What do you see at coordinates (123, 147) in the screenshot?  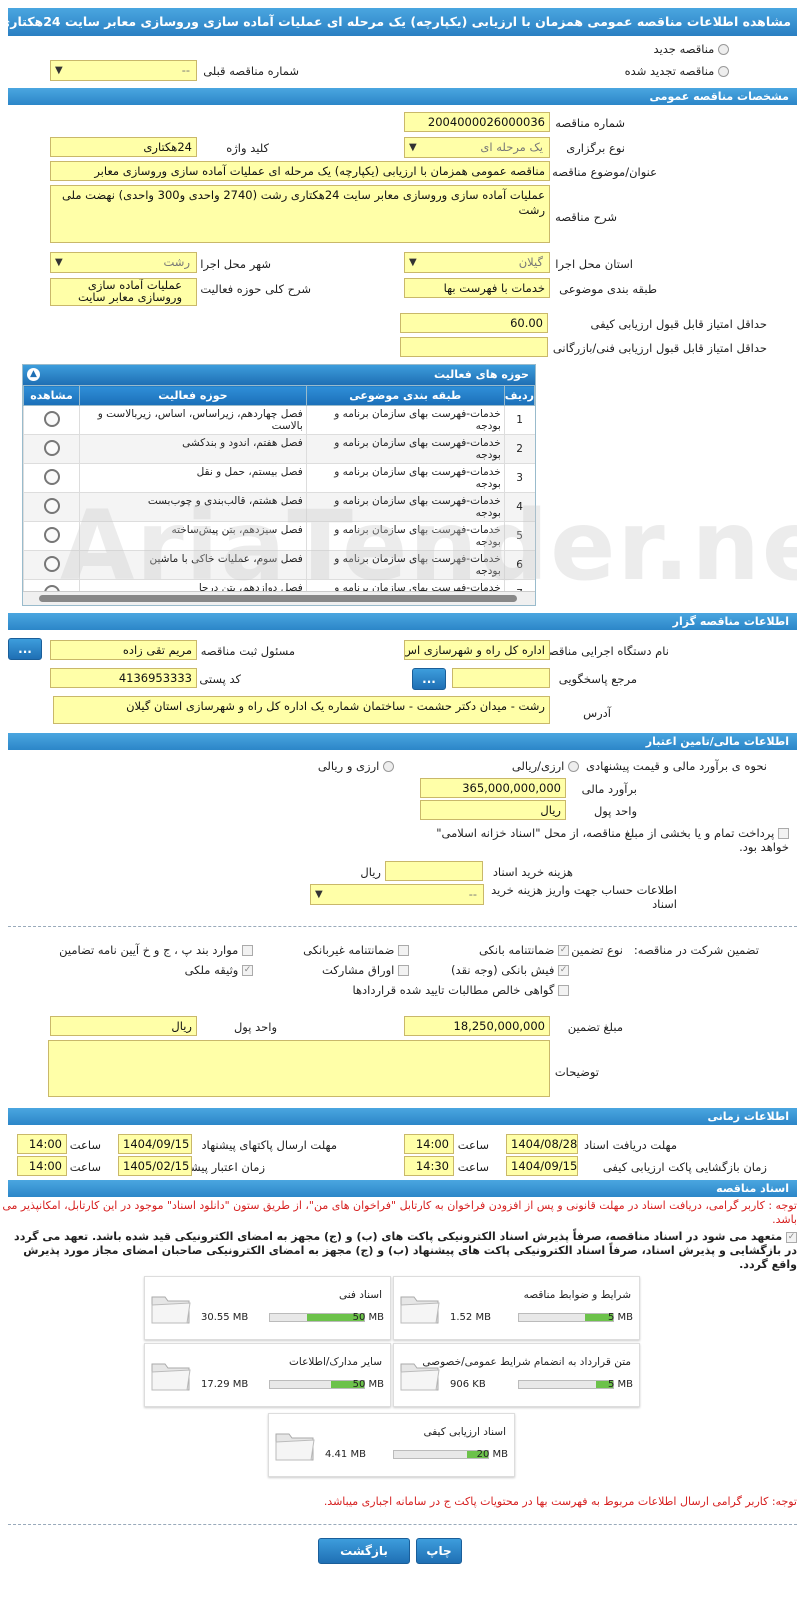 I see `keyword-field: 24هکتاری` at bounding box center [123, 147].